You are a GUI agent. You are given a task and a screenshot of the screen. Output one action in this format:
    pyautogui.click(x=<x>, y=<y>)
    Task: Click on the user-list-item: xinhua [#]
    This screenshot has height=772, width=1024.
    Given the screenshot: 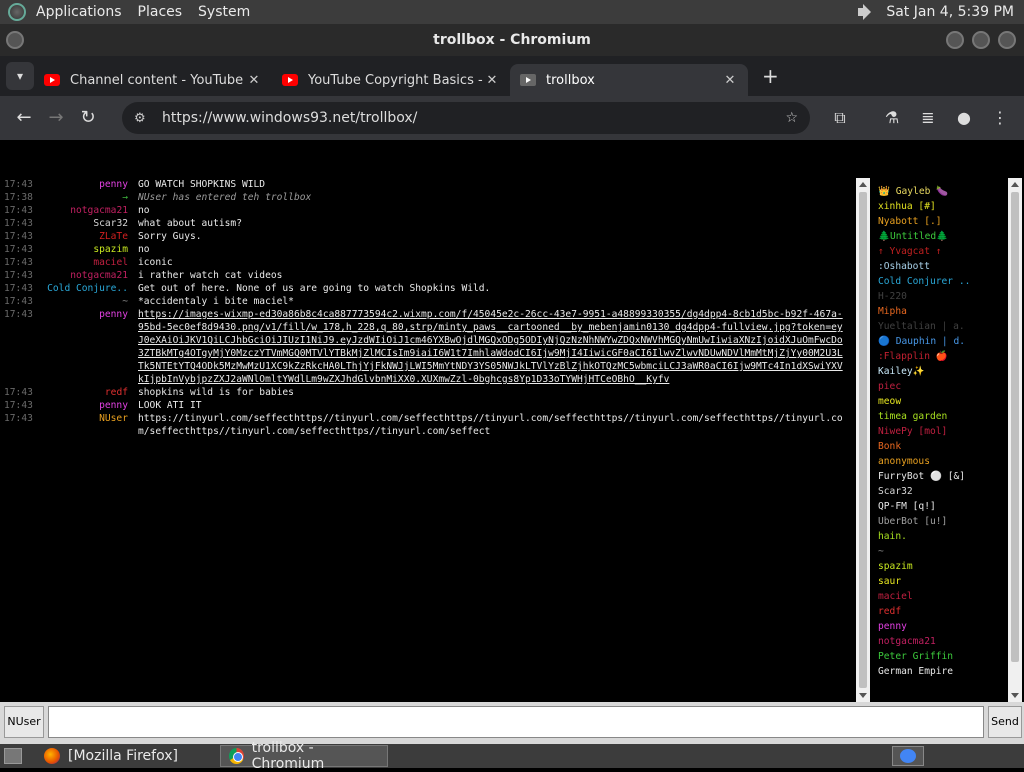 What is the action you would take?
    pyautogui.click(x=943, y=206)
    